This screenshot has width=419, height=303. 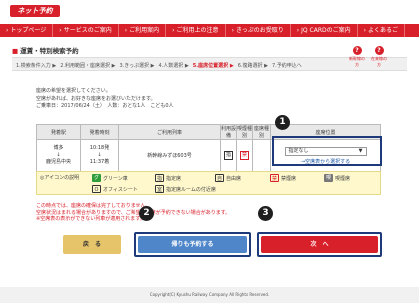 I want to click on info-line: 座席の希望を選択してください。, so click(x=73, y=91).